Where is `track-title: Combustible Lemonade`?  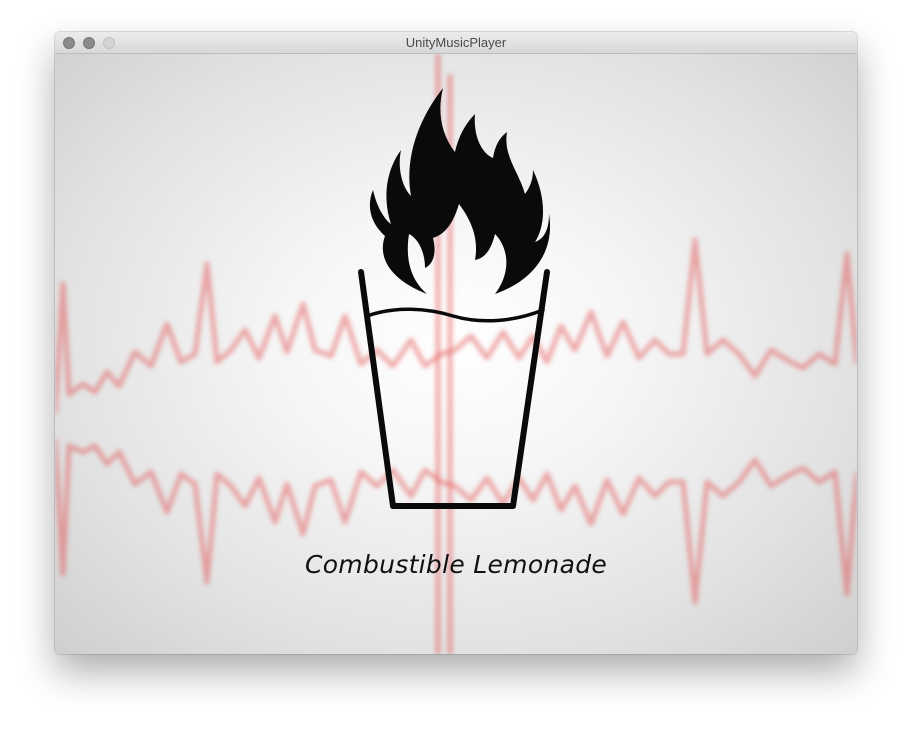
track-title: Combustible Lemonade is located at coordinates (456, 564).